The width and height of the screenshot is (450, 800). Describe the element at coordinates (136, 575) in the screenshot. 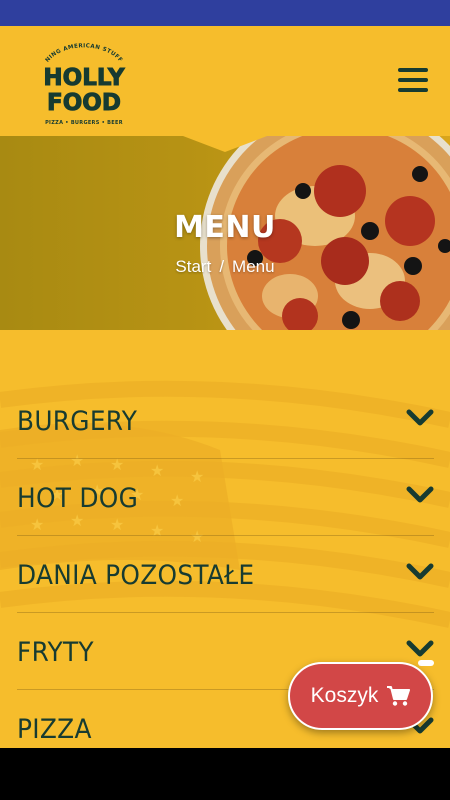

I see `category-label: DANIA POZOSTAŁE` at that location.